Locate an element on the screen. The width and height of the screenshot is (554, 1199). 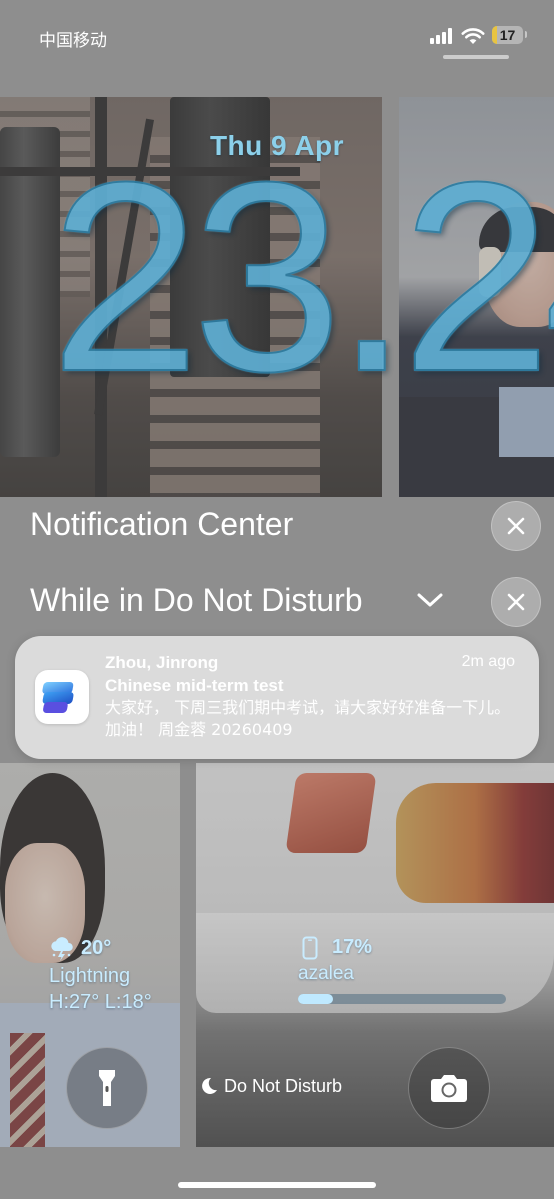
weather-high-low: H:27° L:18° is located at coordinates (100, 1002).